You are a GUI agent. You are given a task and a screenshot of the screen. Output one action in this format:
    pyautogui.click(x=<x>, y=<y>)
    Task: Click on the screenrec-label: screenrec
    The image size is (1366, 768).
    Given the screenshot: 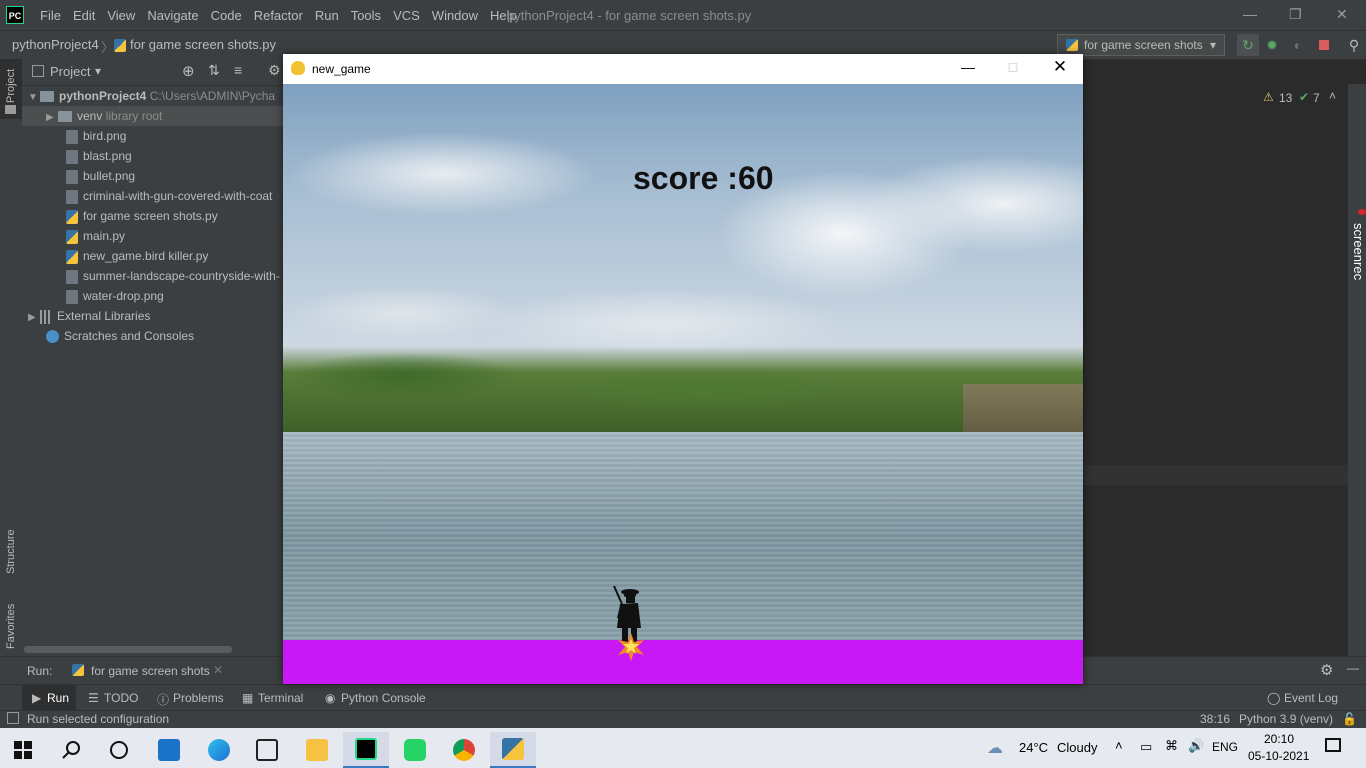 What is the action you would take?
    pyautogui.click(x=1358, y=251)
    